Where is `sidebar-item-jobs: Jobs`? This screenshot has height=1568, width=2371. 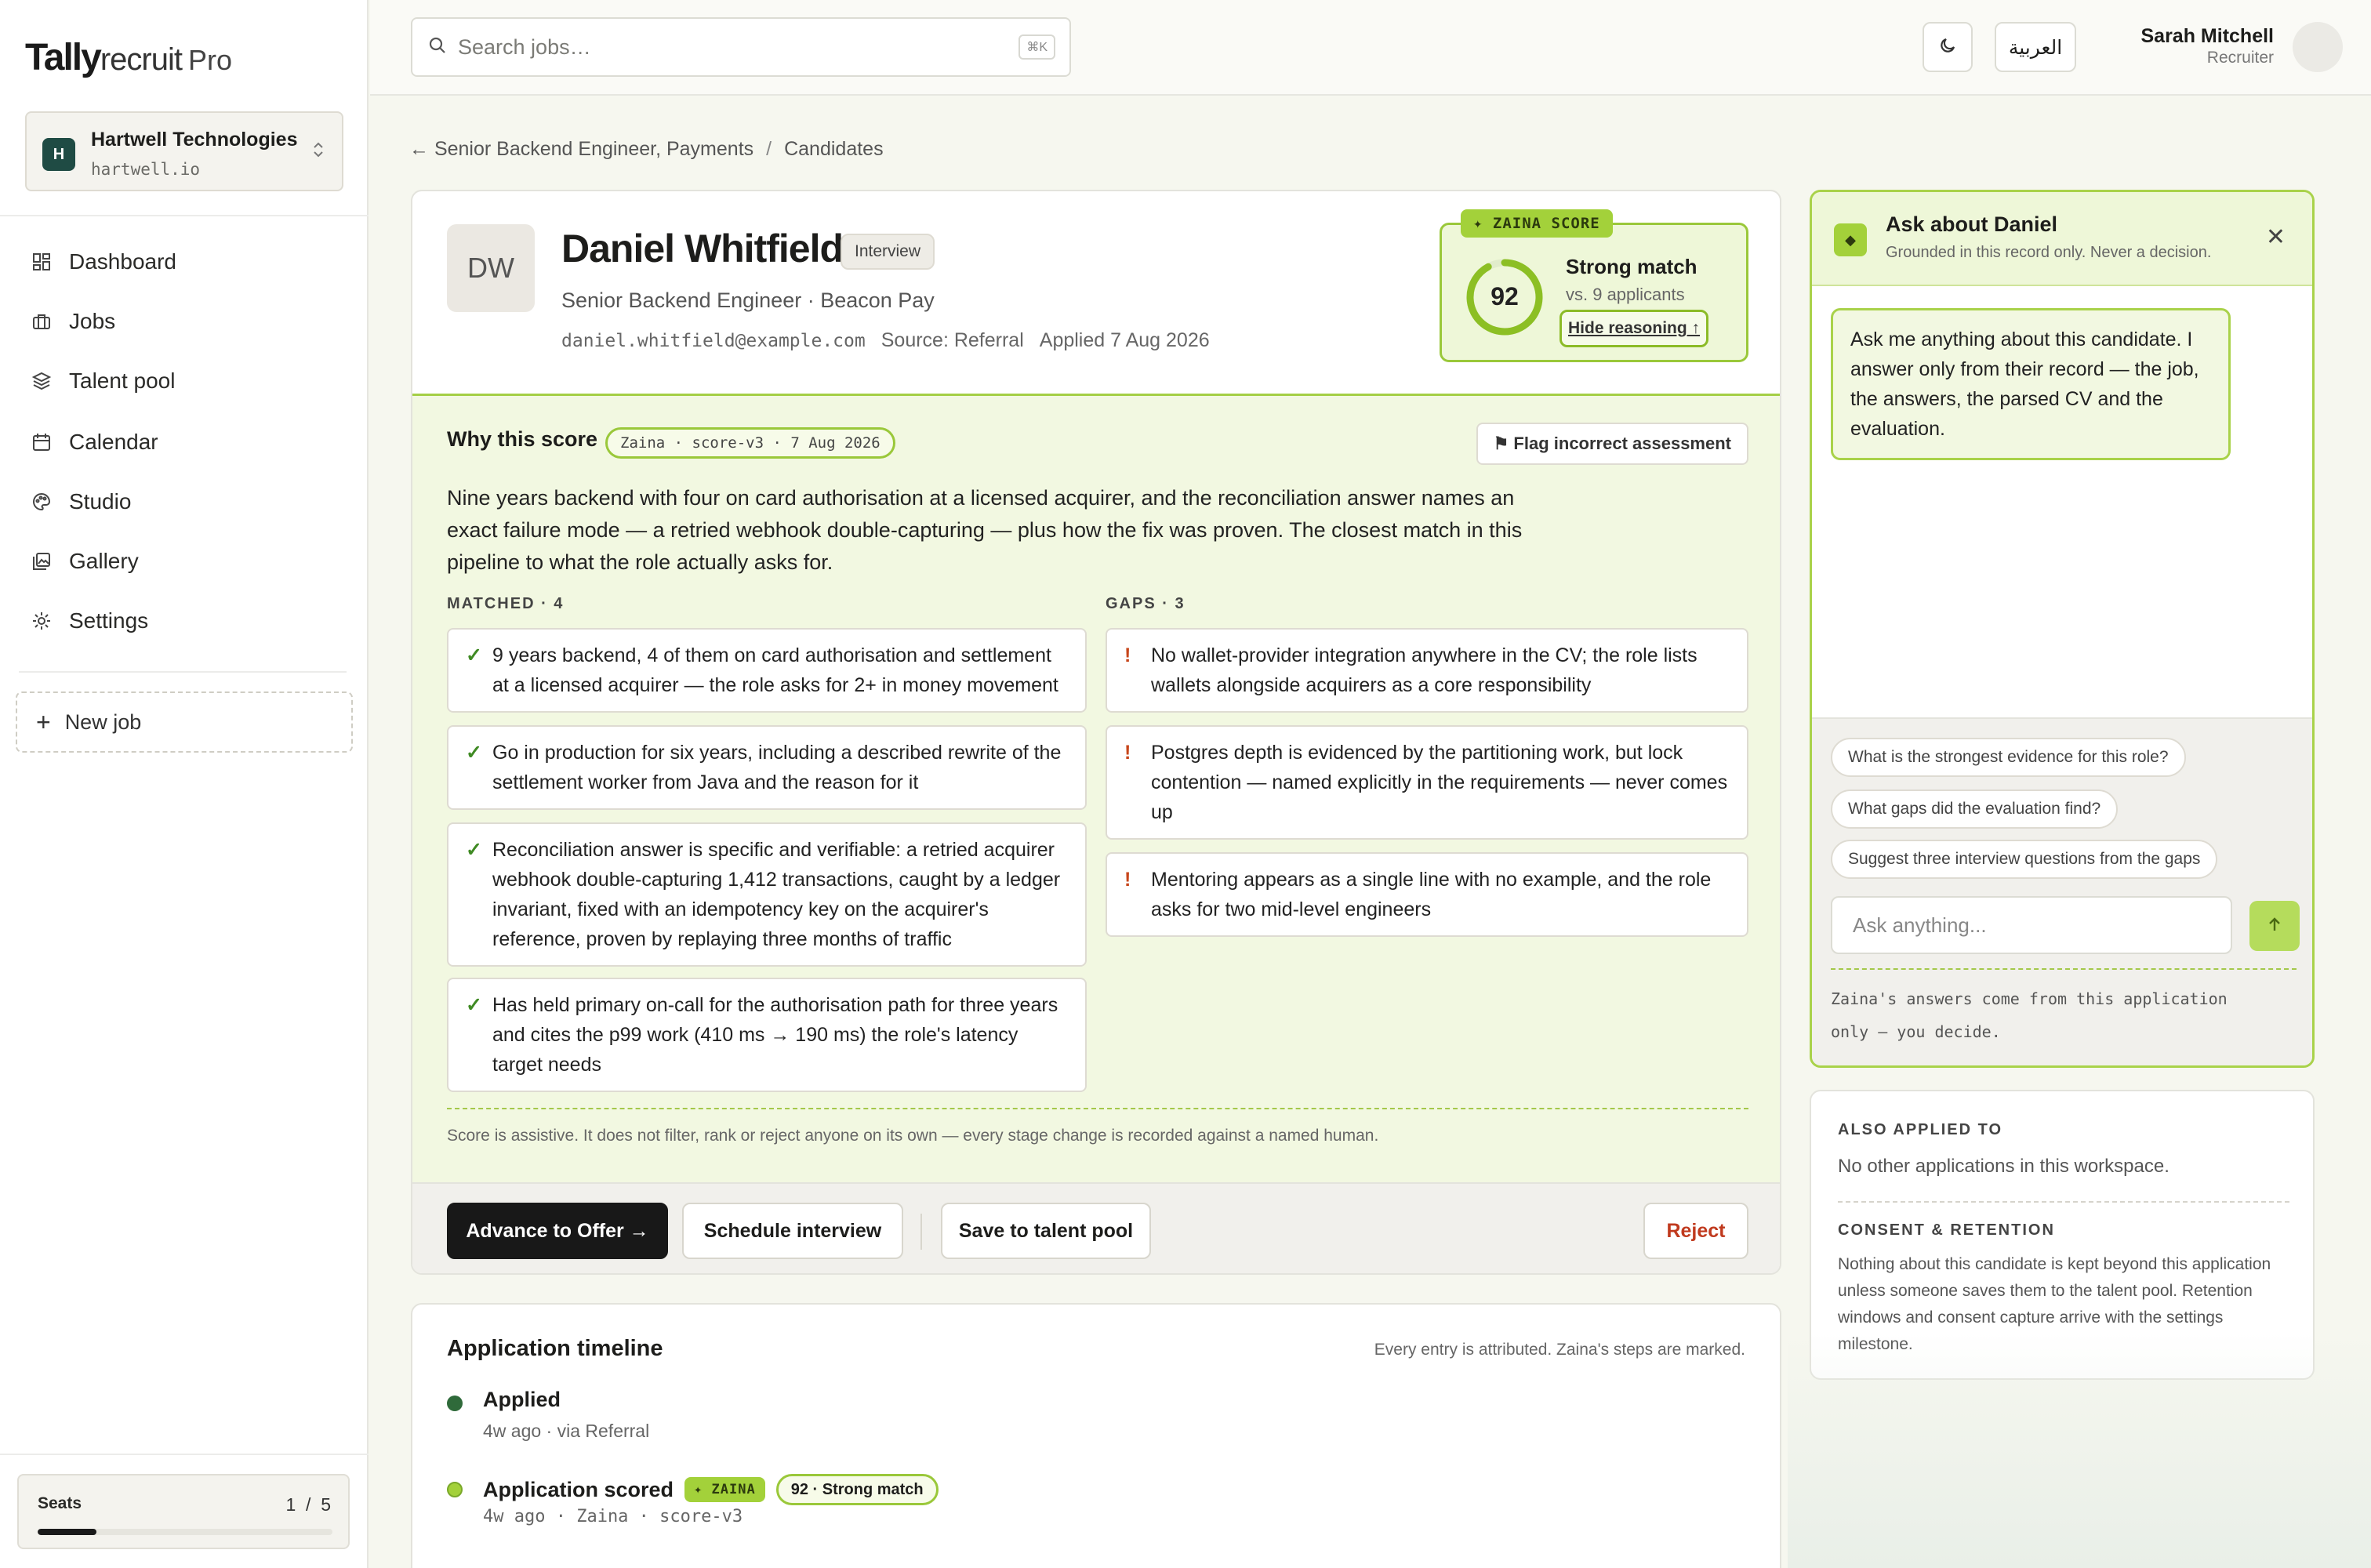 sidebar-item-jobs: Jobs is located at coordinates (183, 321).